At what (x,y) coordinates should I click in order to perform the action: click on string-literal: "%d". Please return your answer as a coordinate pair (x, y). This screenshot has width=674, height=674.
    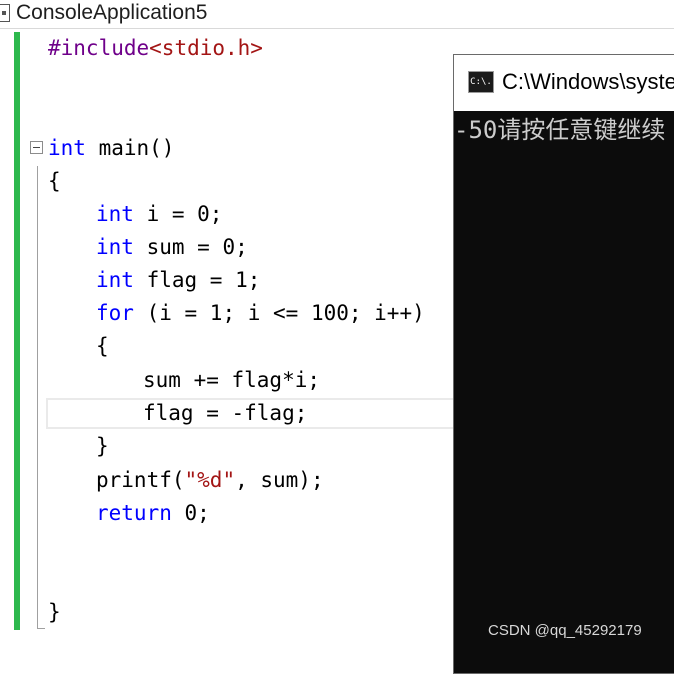
    Looking at the image, I should click on (210, 480).